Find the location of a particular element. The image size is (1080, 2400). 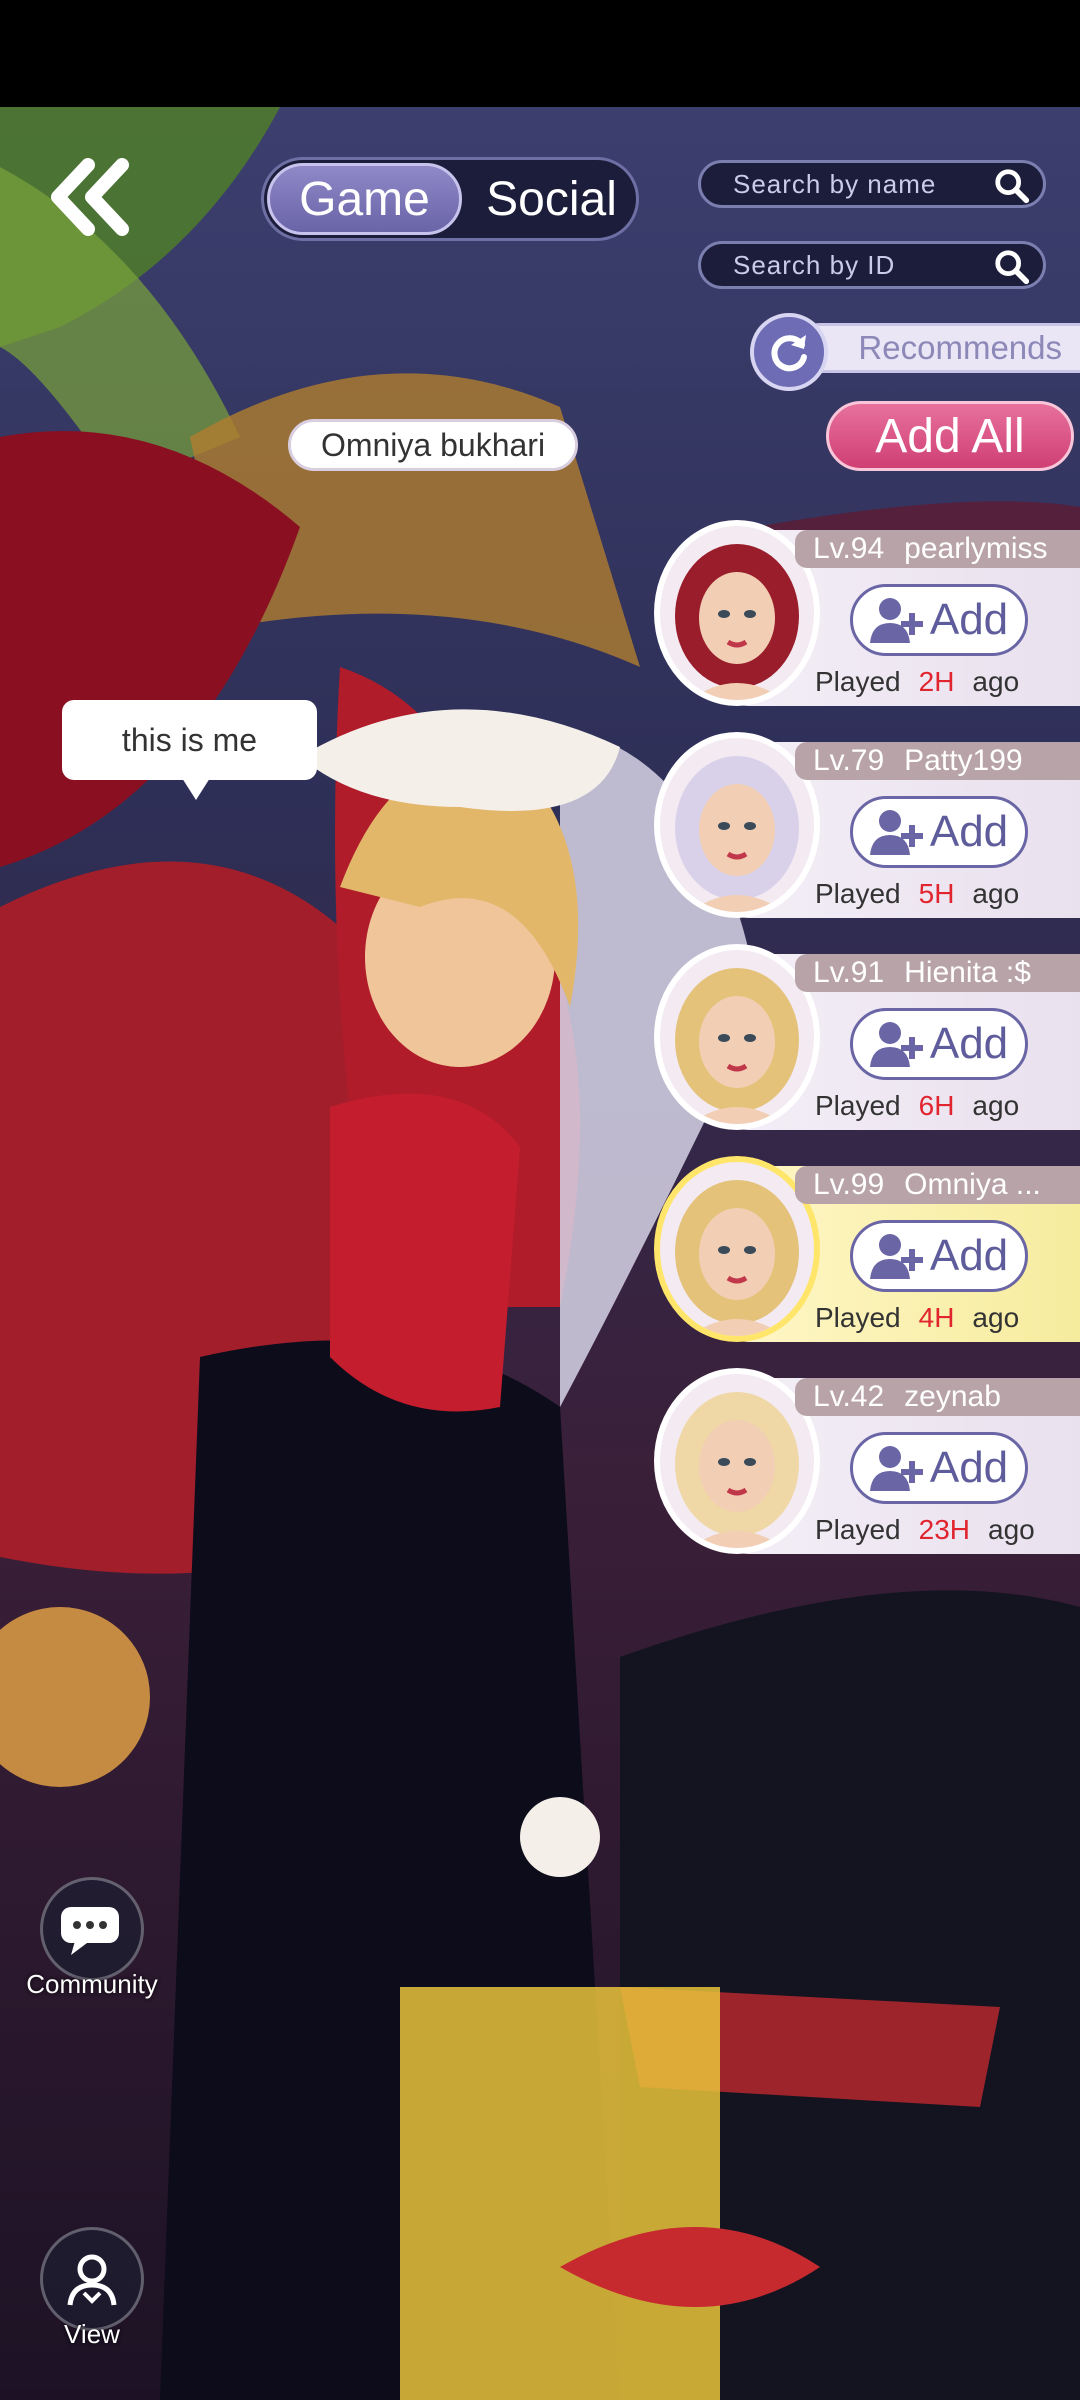

played-hours: 4H is located at coordinates (936, 1317).